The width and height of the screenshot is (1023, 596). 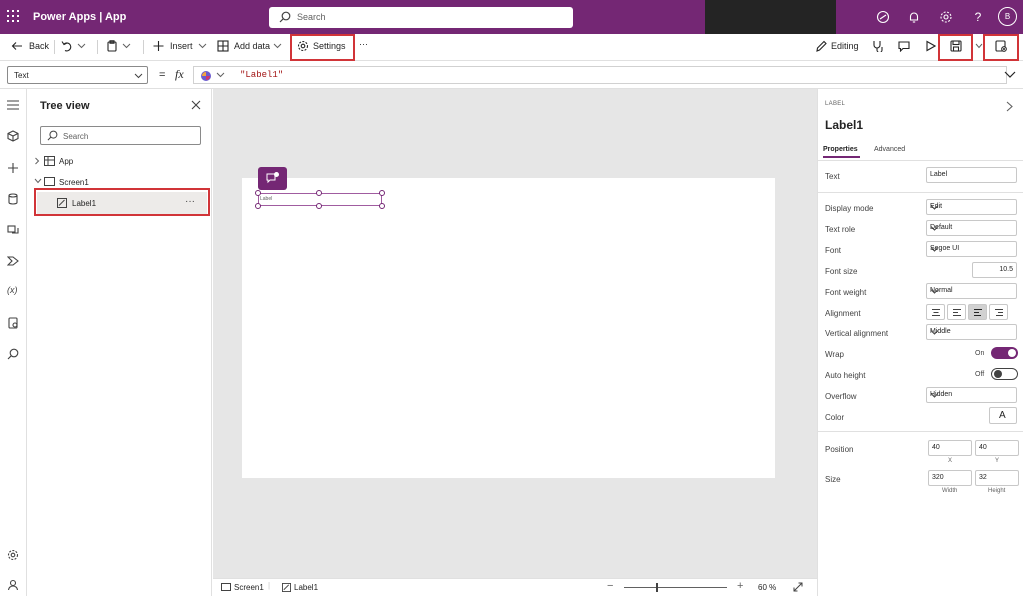 What do you see at coordinates (1007, 16) in the screenshot?
I see `avatar: B` at bounding box center [1007, 16].